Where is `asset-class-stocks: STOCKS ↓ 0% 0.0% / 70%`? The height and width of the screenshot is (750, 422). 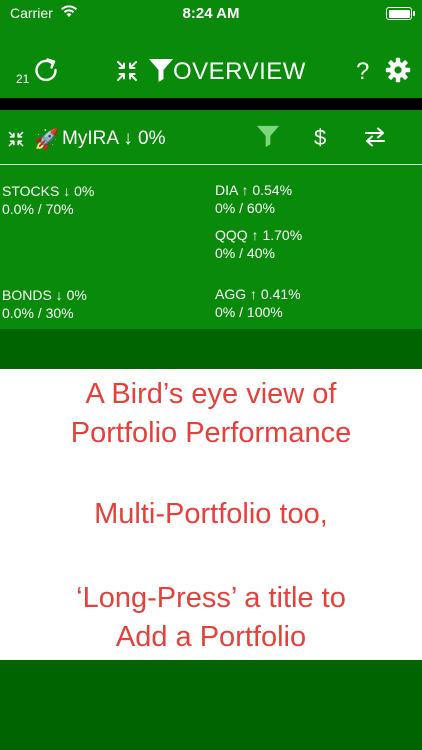
asset-class-stocks: STOCKS ↓ 0% 0.0% / 70% is located at coordinates (48, 200).